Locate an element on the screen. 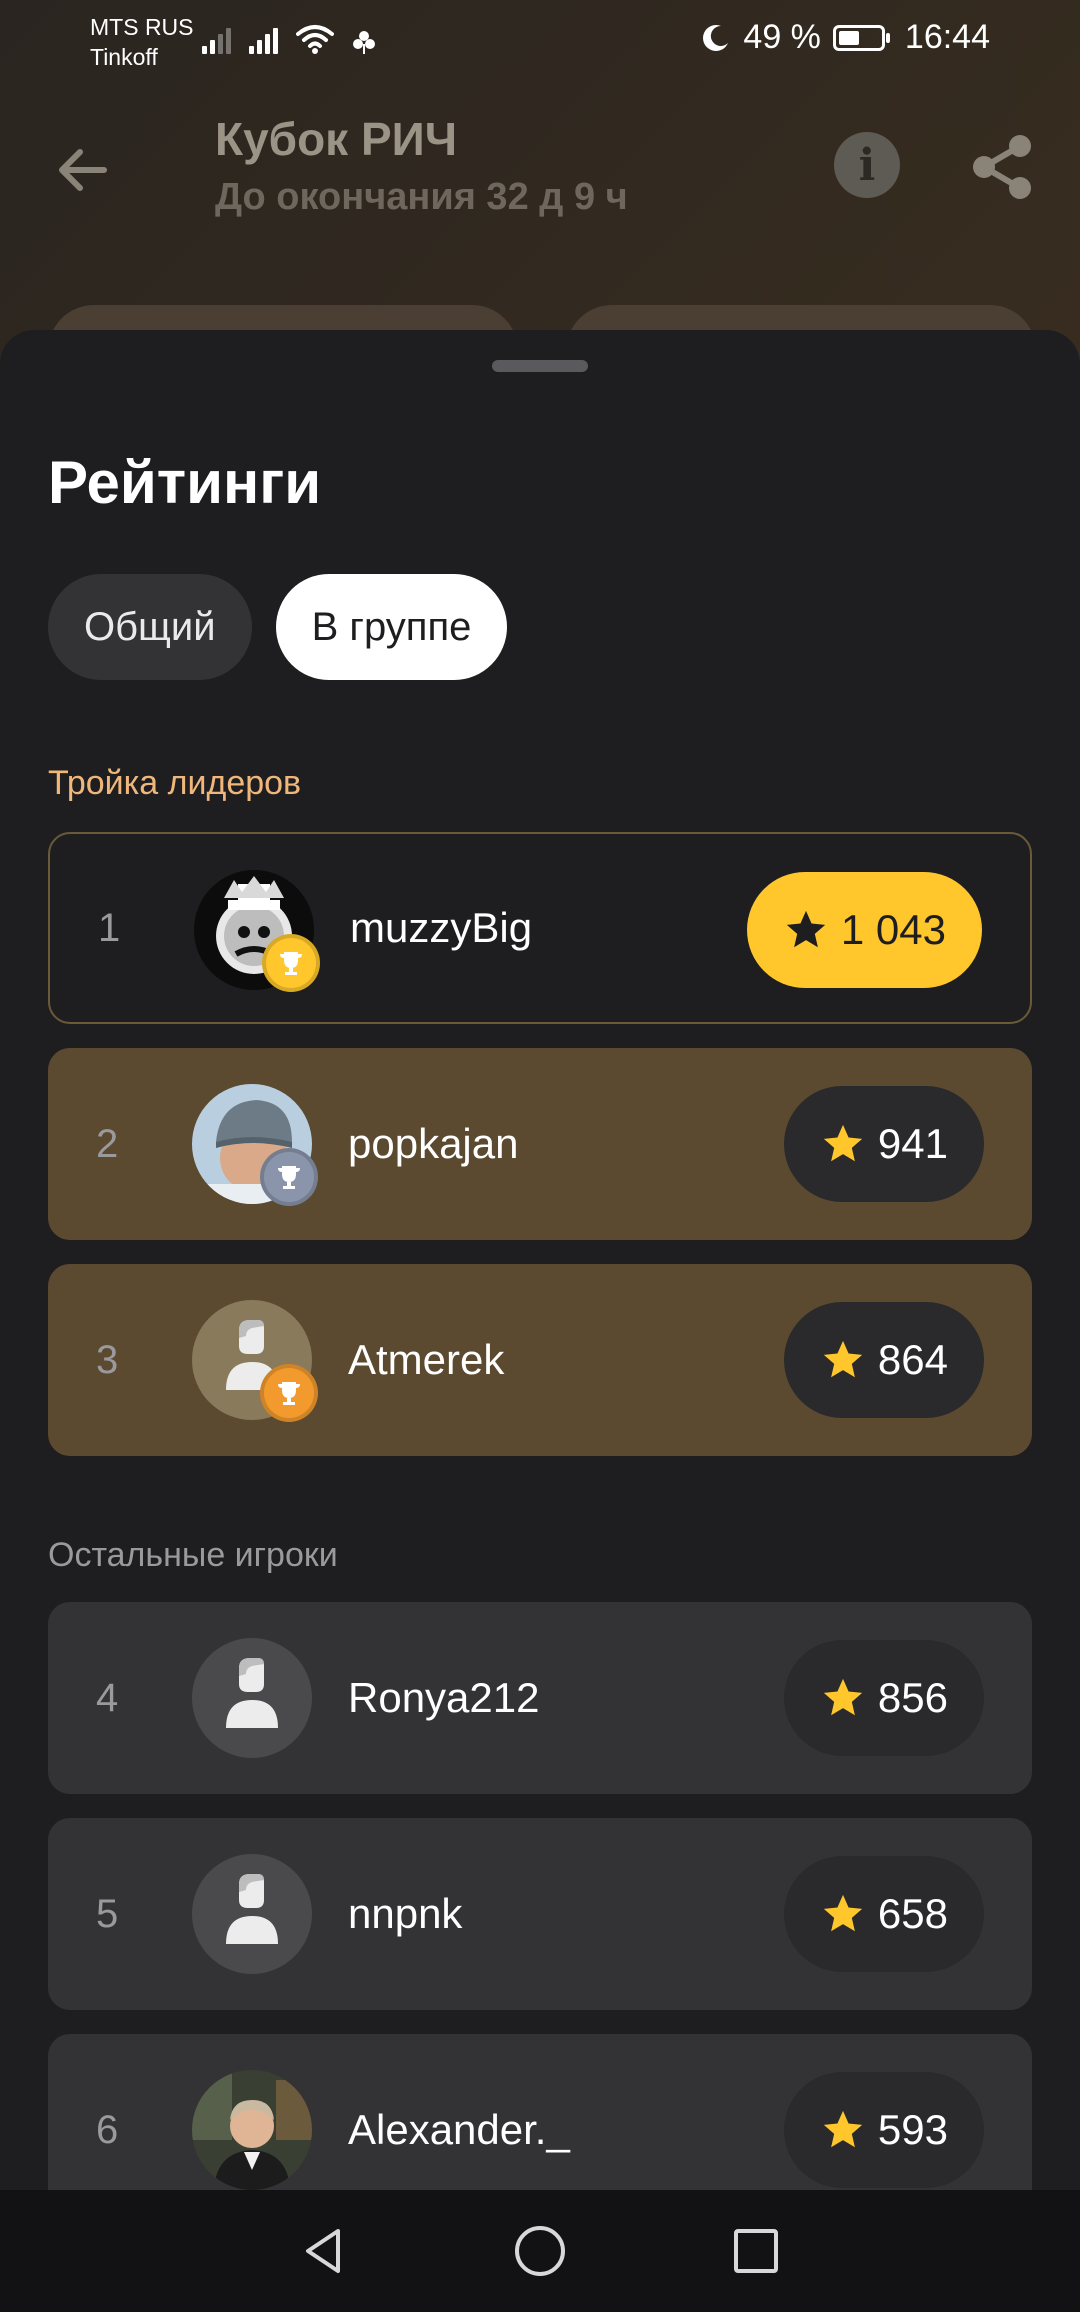  score-value: 593 is located at coordinates (912, 2129).